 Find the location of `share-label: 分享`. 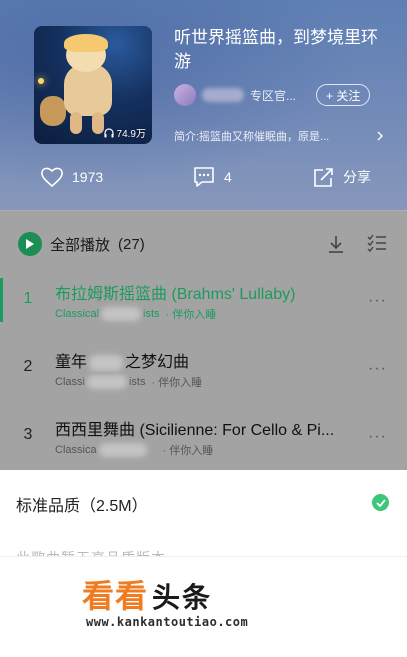

share-label: 分享 is located at coordinates (357, 177).